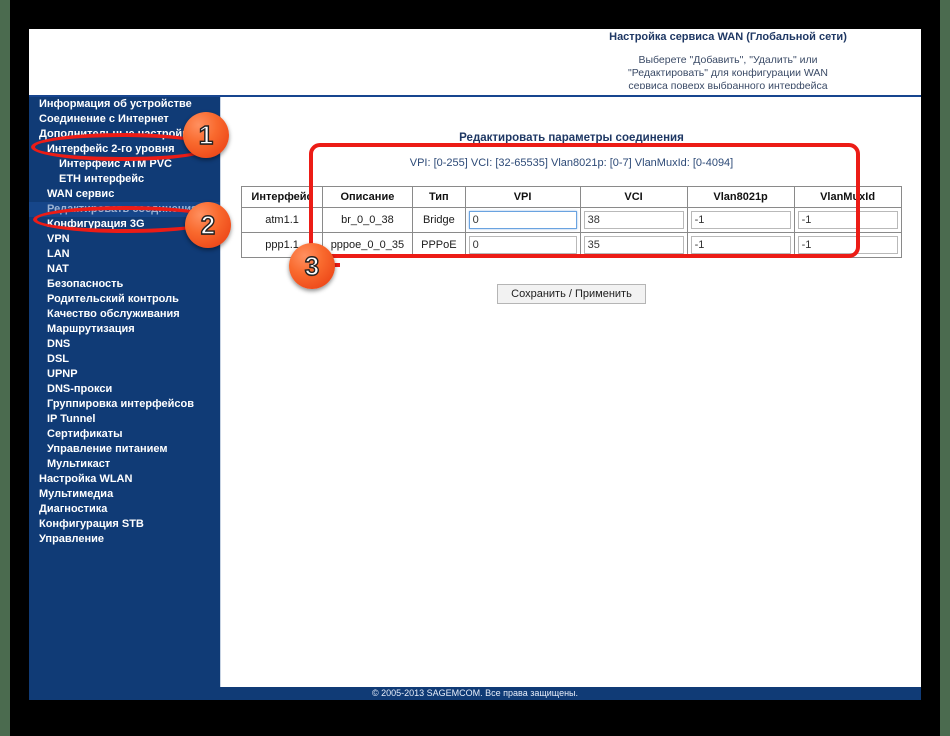  What do you see at coordinates (124, 194) in the screenshot?
I see `sidebar-item-6: WAN сервис` at bounding box center [124, 194].